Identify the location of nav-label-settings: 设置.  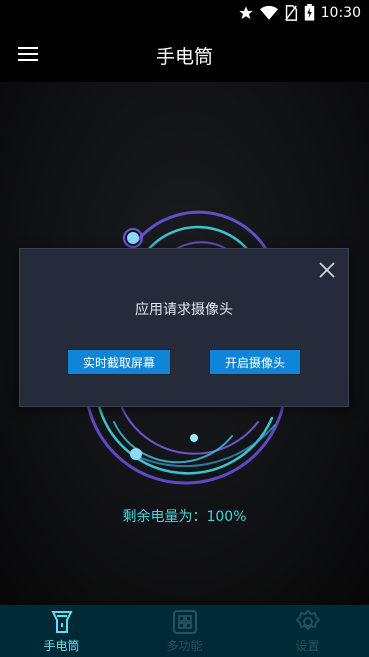
(307, 646).